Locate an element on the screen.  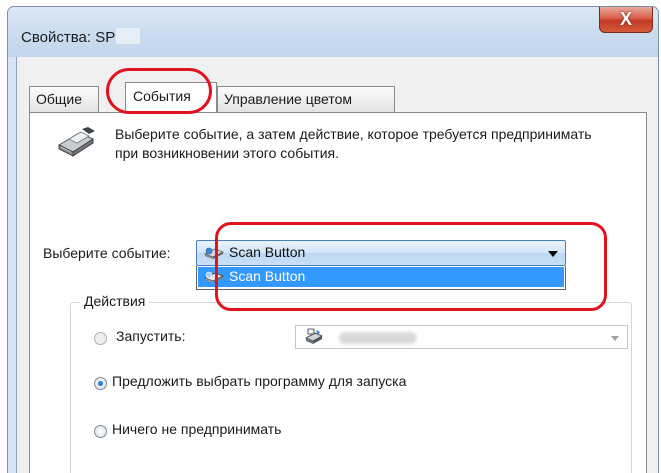
nothing-radio is located at coordinates (100, 431).